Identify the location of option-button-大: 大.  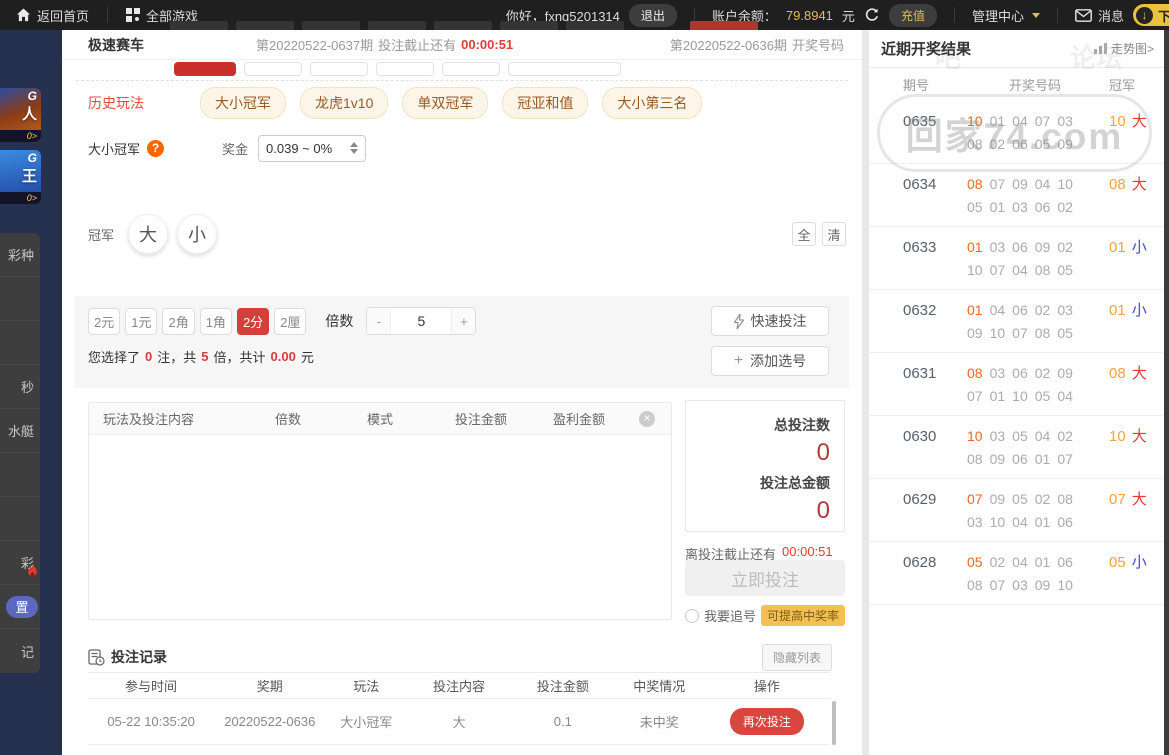
(148, 234).